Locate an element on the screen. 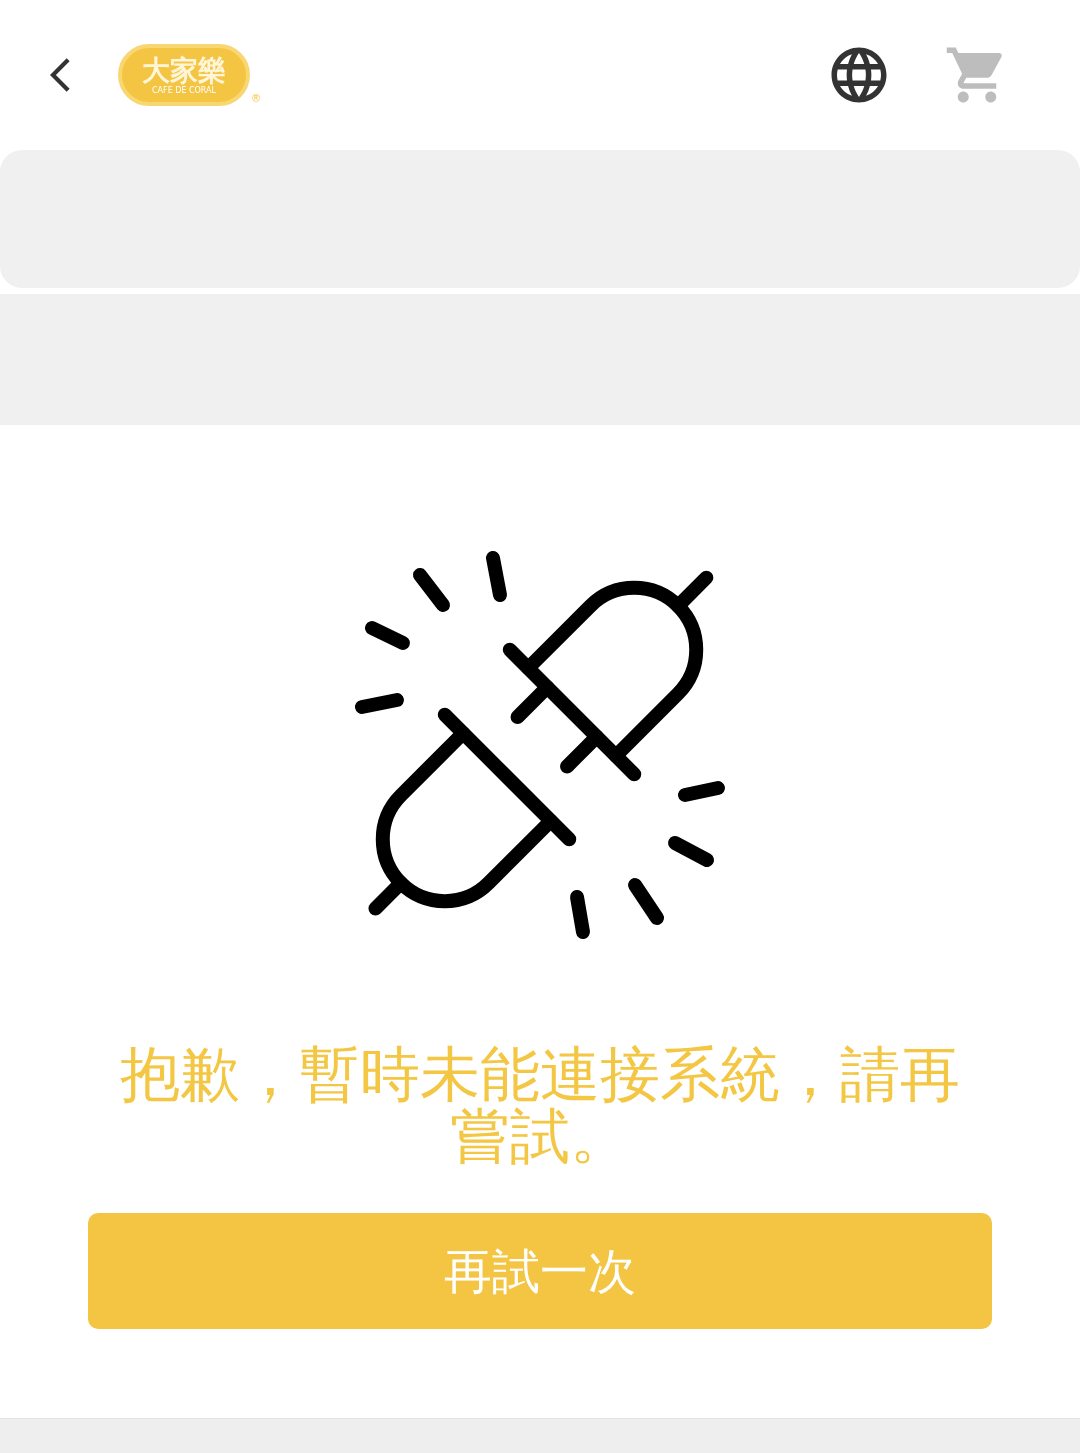  logo: 大家樂 CAFE DE CORAL is located at coordinates (184, 75).